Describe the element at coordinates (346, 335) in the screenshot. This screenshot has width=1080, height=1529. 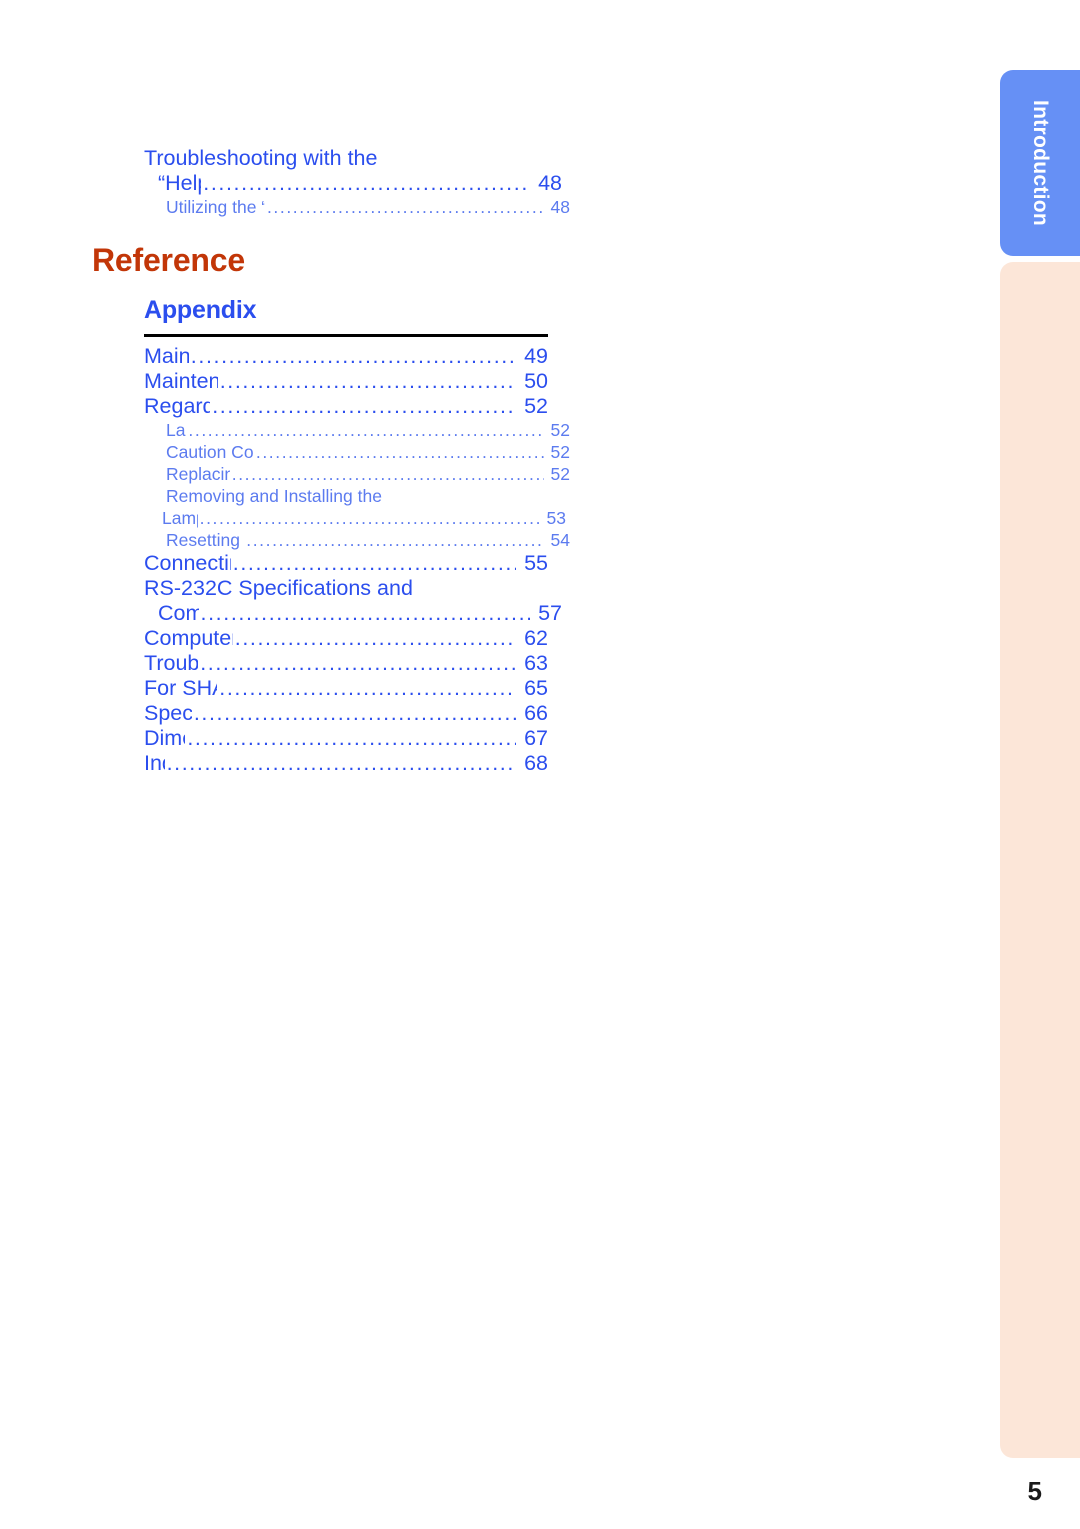
I see `chapter-heading-rule` at that location.